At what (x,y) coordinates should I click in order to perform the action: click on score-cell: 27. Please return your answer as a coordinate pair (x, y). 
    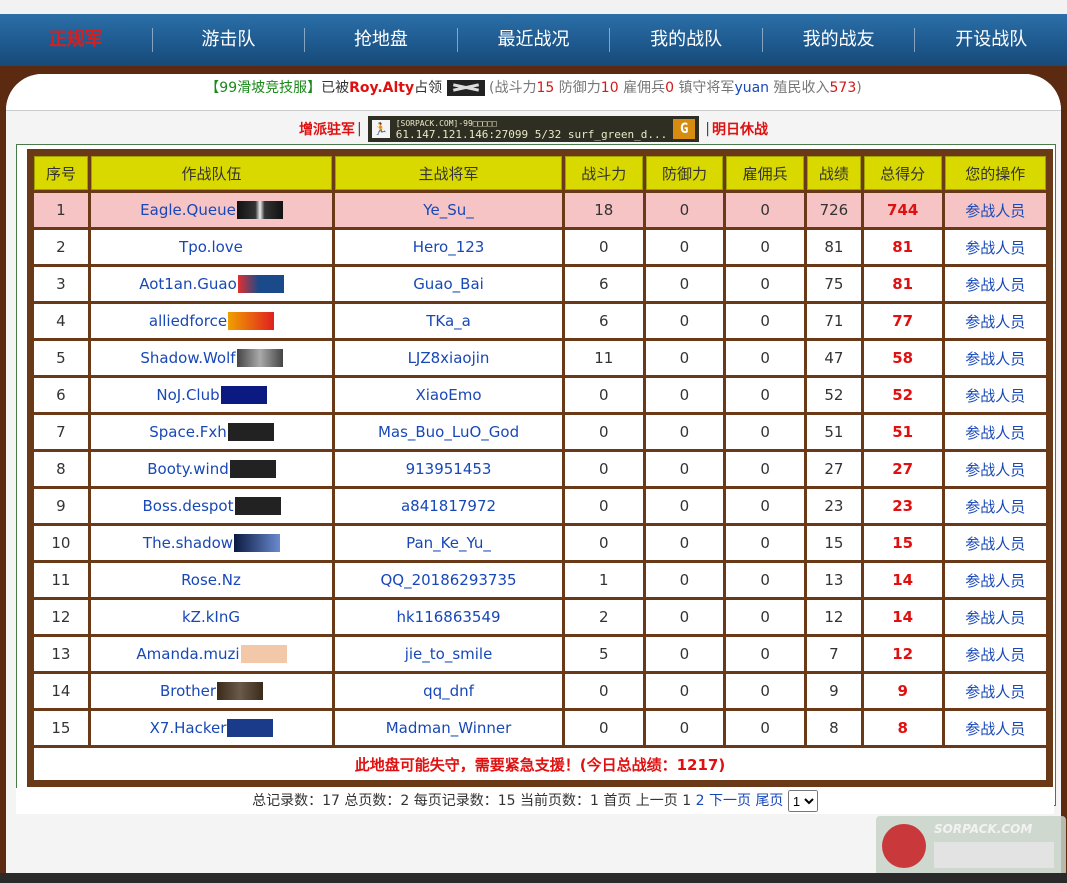
    Looking at the image, I should click on (902, 469).